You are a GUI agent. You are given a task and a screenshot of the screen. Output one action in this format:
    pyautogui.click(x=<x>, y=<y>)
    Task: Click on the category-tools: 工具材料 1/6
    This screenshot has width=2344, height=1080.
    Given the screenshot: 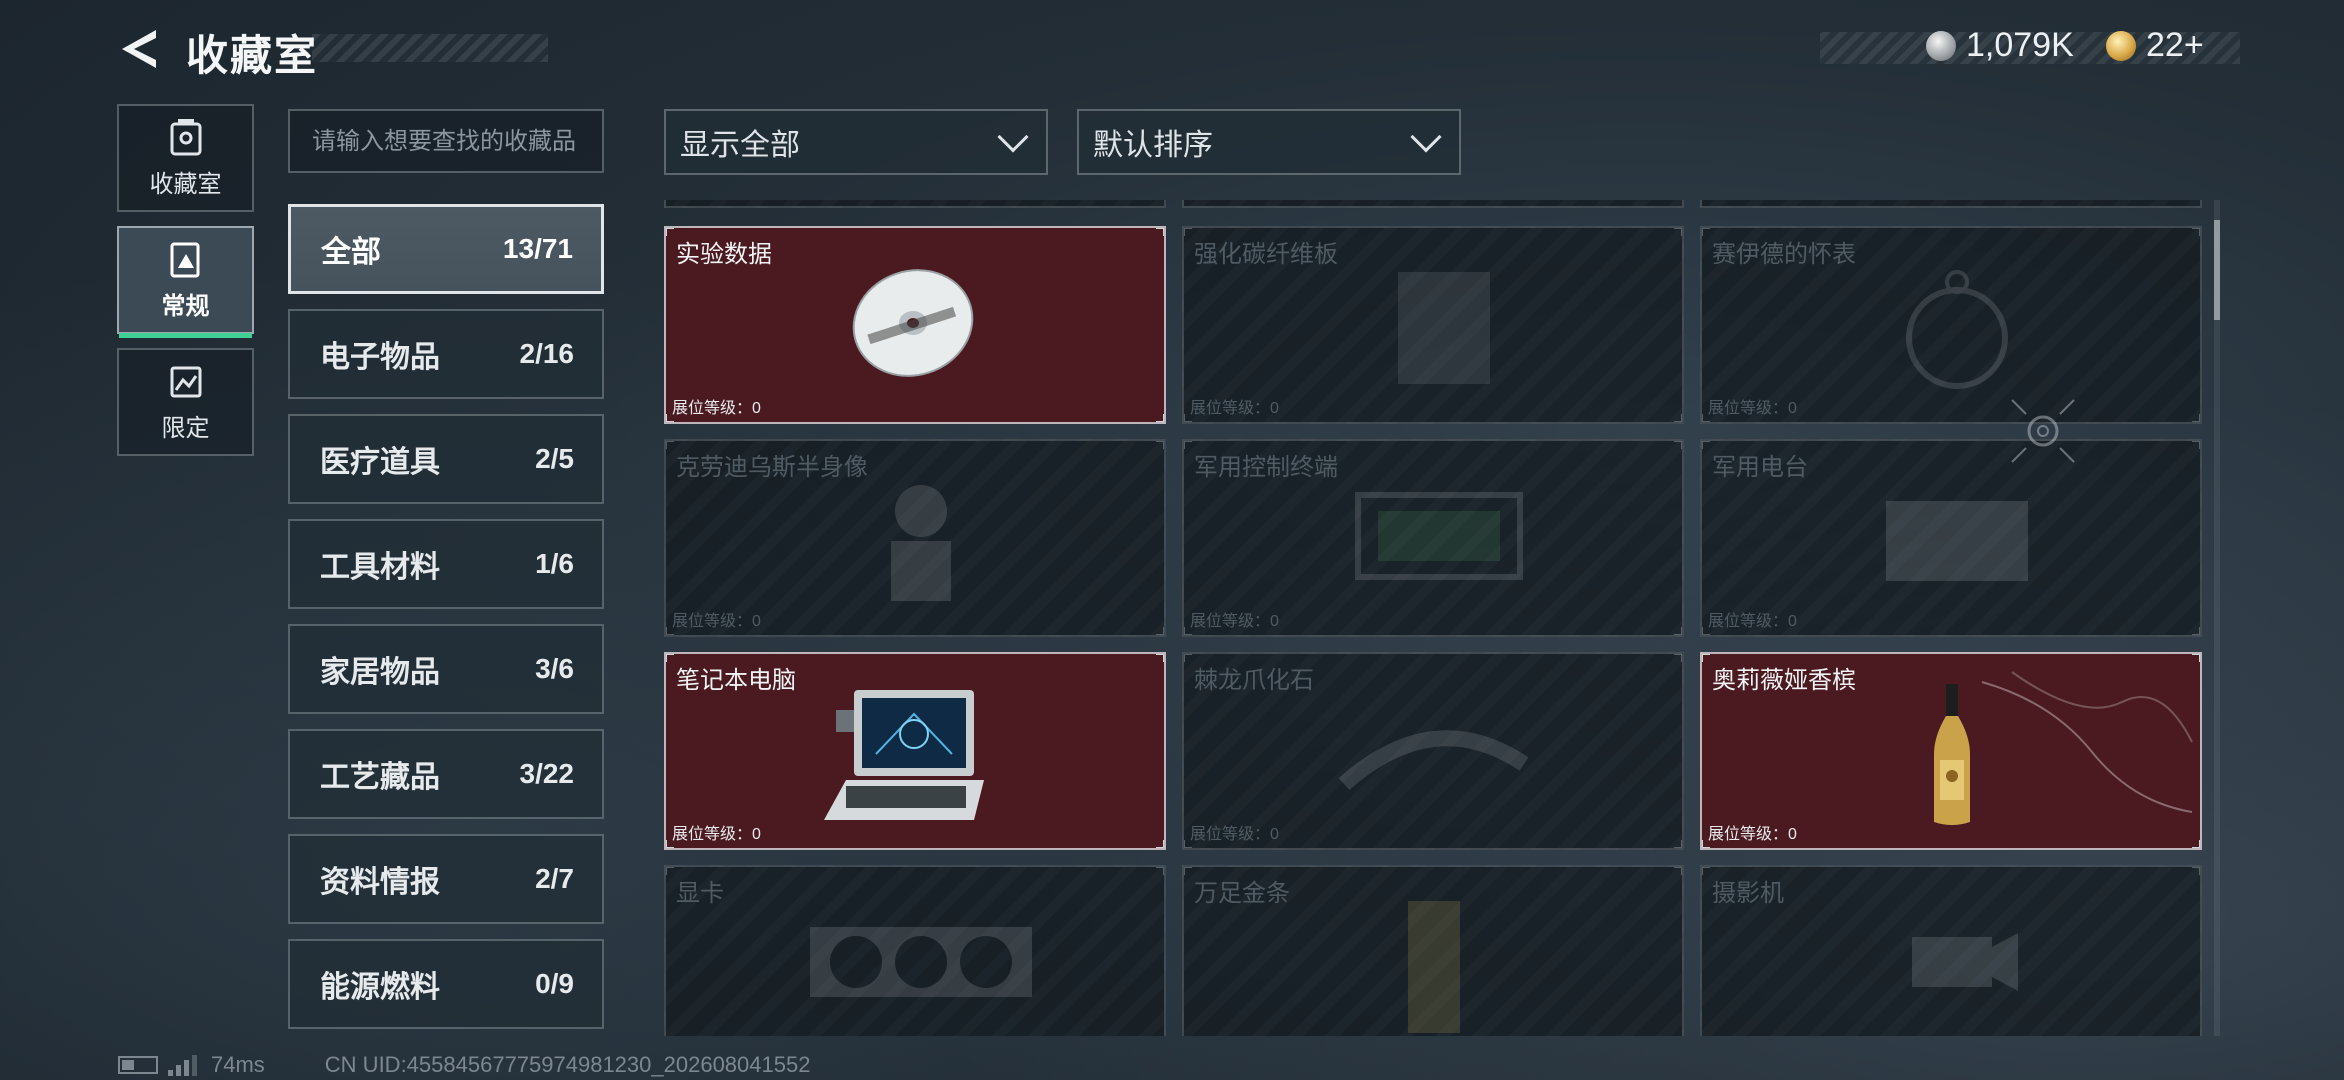 What is the action you would take?
    pyautogui.click(x=446, y=564)
    